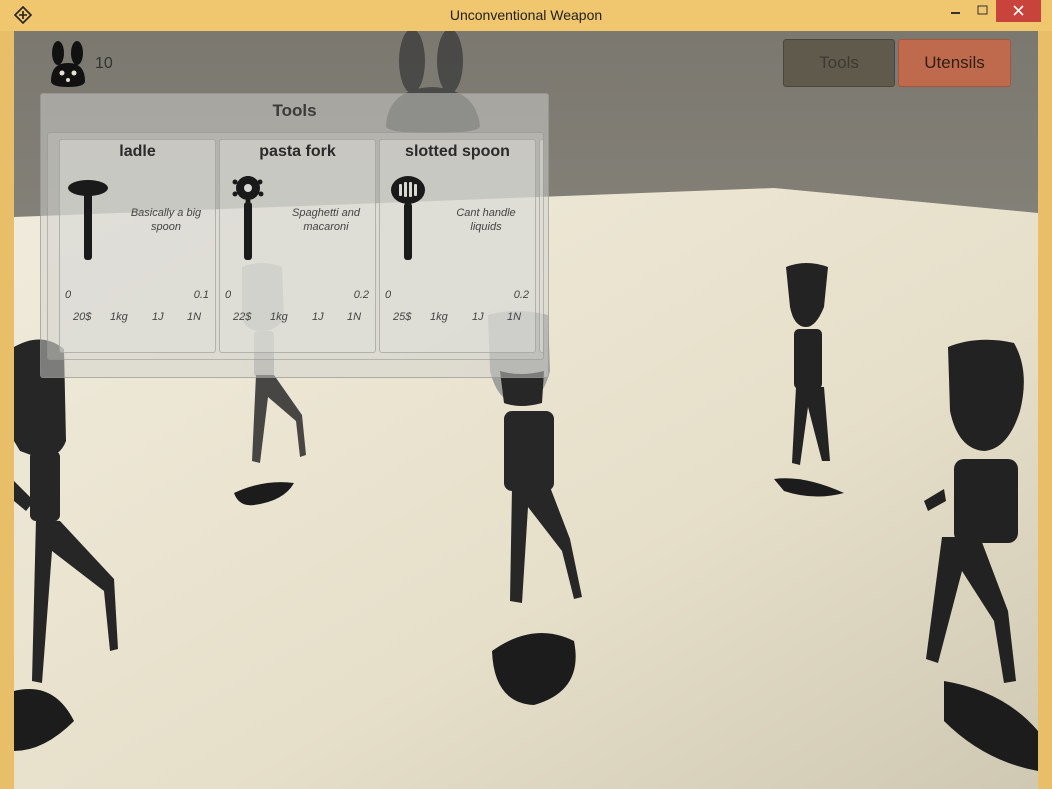 The width and height of the screenshot is (1052, 789). Describe the element at coordinates (242, 317) in the screenshot. I see `item-price: 22$` at that location.